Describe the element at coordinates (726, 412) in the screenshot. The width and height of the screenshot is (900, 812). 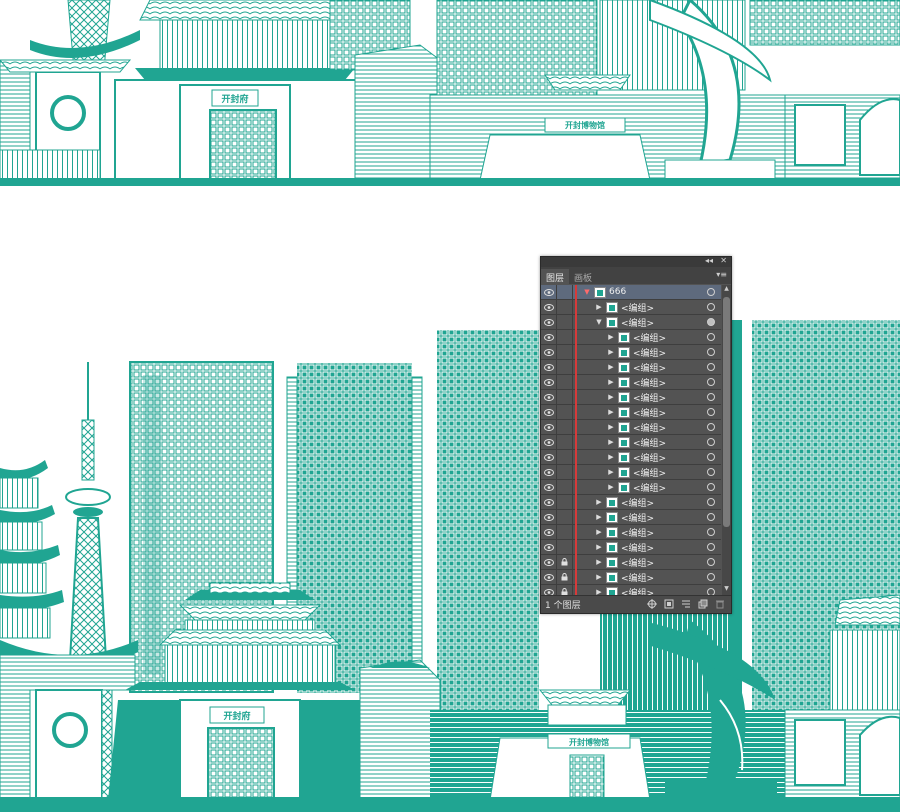
I see `layer-scrollbar-thumb` at that location.